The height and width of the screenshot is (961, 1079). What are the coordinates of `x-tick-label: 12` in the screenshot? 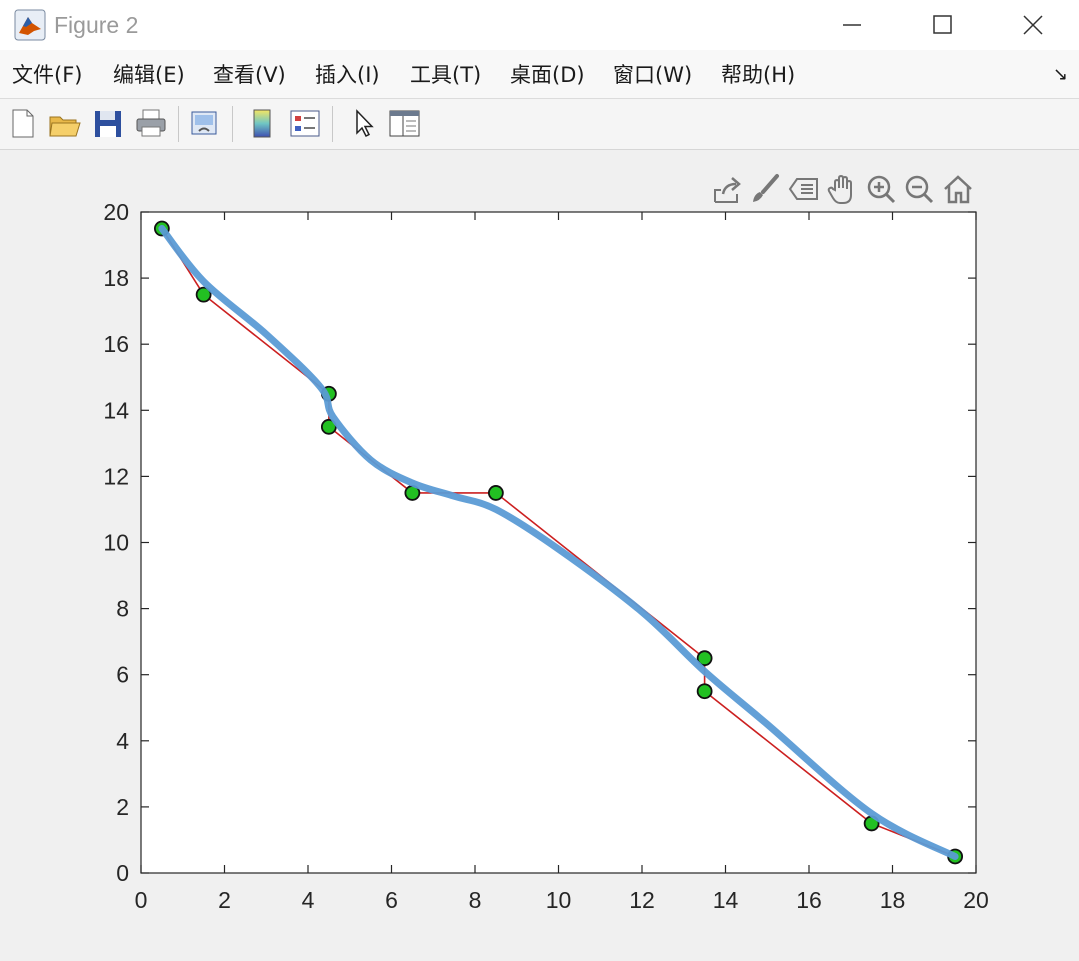 It's located at (642, 900).